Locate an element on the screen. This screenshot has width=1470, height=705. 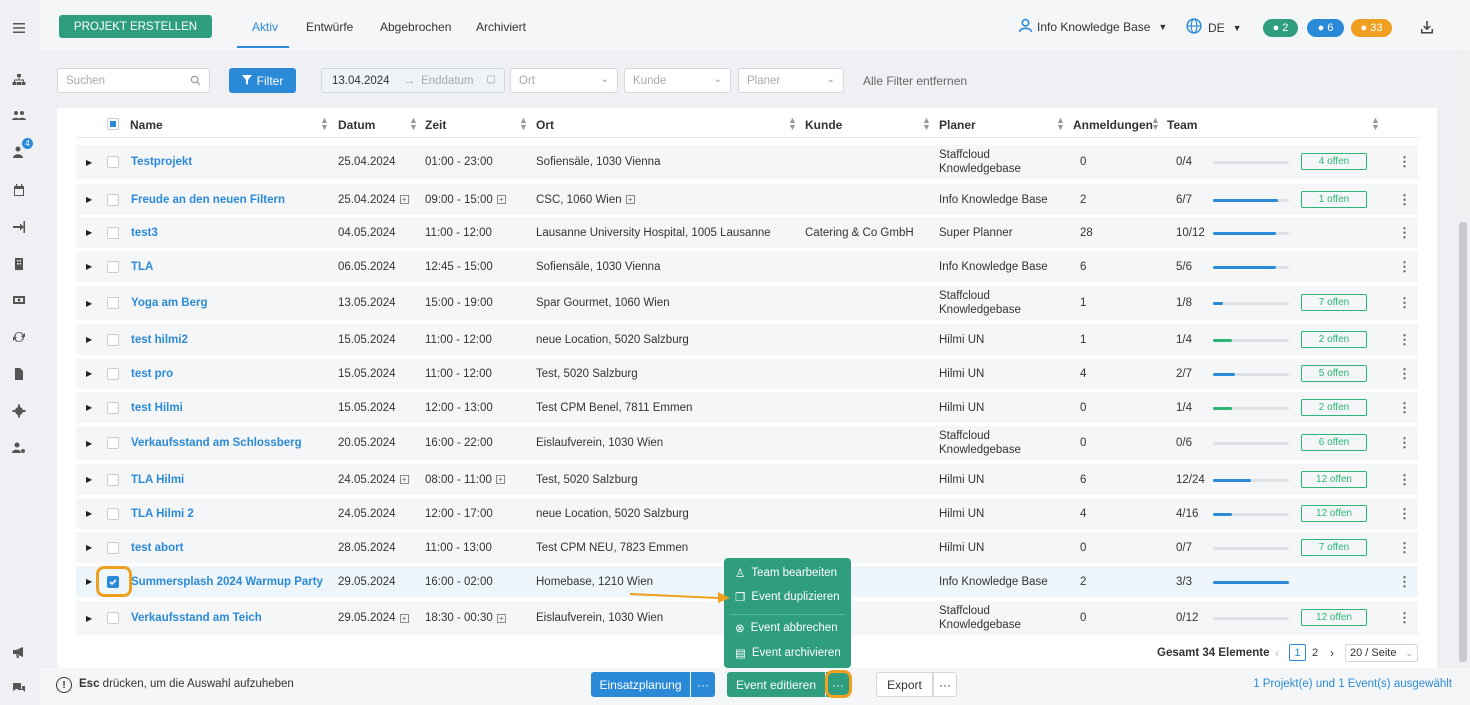
project-name-link: Verkaufsstand am Teich is located at coordinates (196, 618).